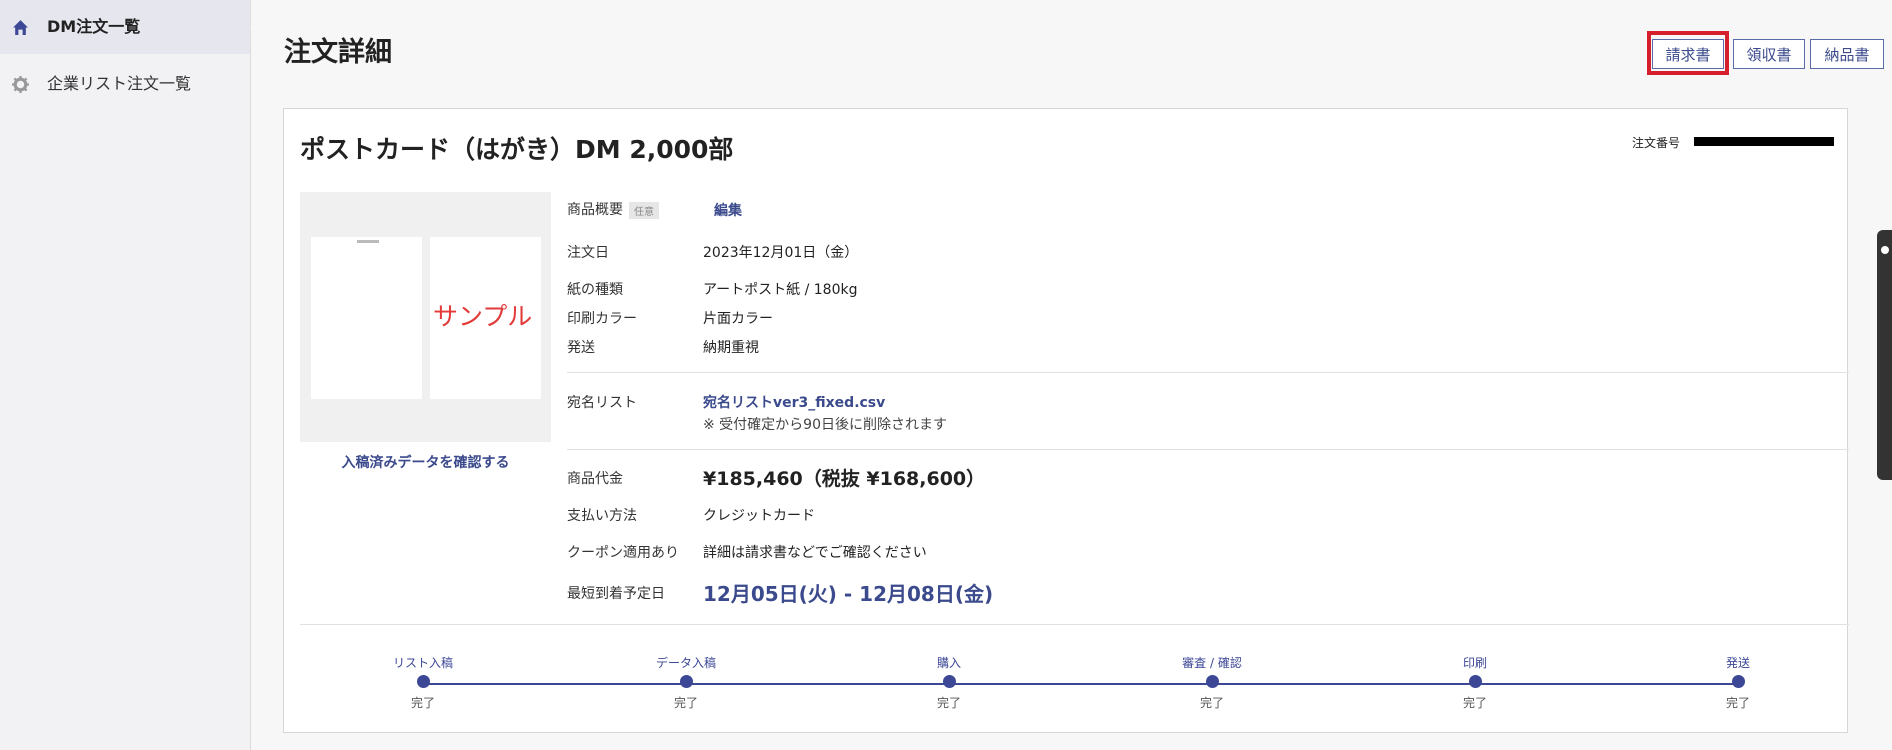 This screenshot has height=750, width=1892. What do you see at coordinates (844, 479) in the screenshot?
I see `price-value: ¥185,460（税抜 ¥168,600）` at bounding box center [844, 479].